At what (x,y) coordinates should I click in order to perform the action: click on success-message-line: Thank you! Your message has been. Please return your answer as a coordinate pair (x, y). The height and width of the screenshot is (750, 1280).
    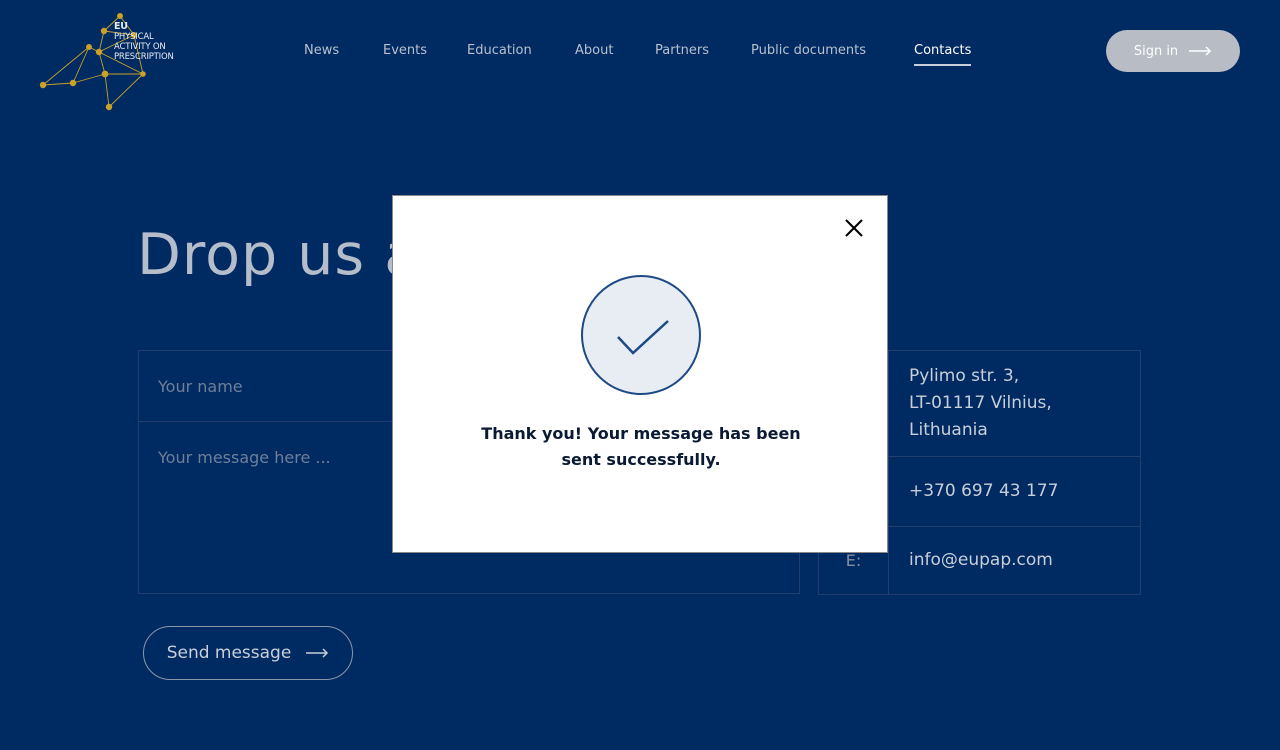
    Looking at the image, I should click on (641, 433).